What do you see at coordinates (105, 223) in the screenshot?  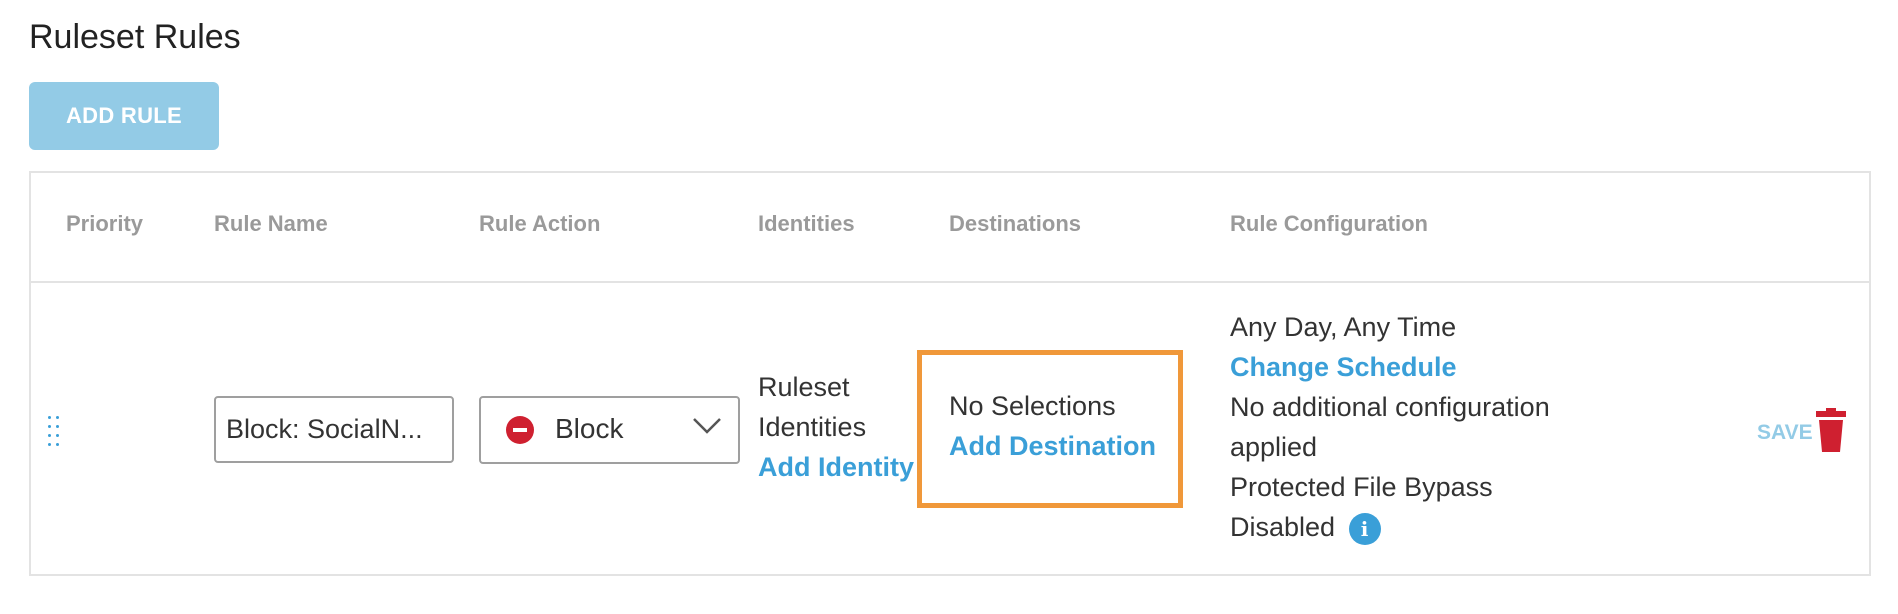 I see `header-priority: Priority` at bounding box center [105, 223].